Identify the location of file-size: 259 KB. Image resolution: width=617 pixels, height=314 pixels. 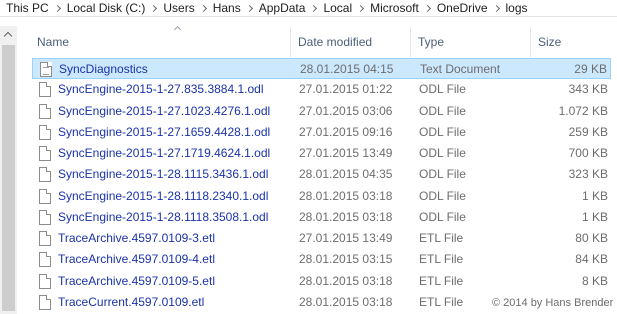
(588, 132).